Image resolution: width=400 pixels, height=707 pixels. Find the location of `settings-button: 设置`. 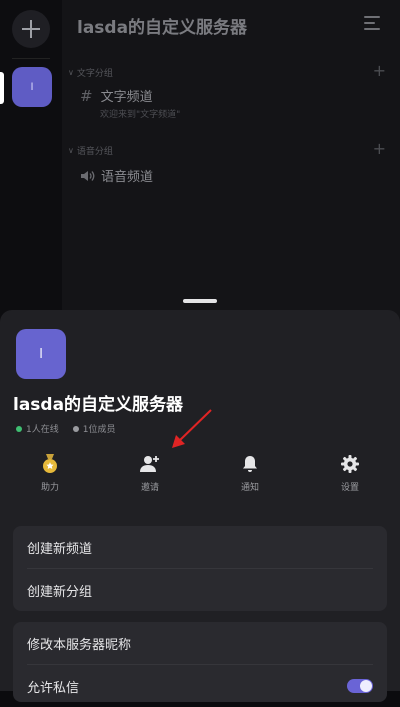

settings-button: 设置 is located at coordinates (350, 473).